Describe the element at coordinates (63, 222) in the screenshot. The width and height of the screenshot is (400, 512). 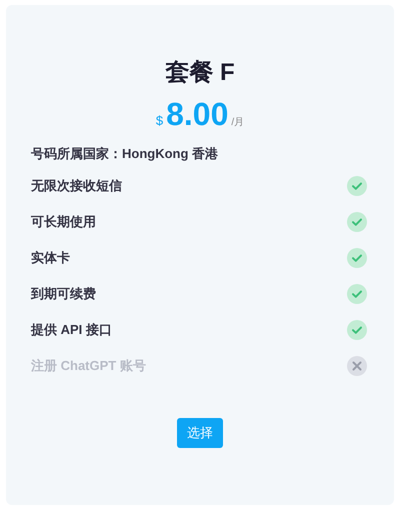
I see `feature-label: 可长期使用` at that location.